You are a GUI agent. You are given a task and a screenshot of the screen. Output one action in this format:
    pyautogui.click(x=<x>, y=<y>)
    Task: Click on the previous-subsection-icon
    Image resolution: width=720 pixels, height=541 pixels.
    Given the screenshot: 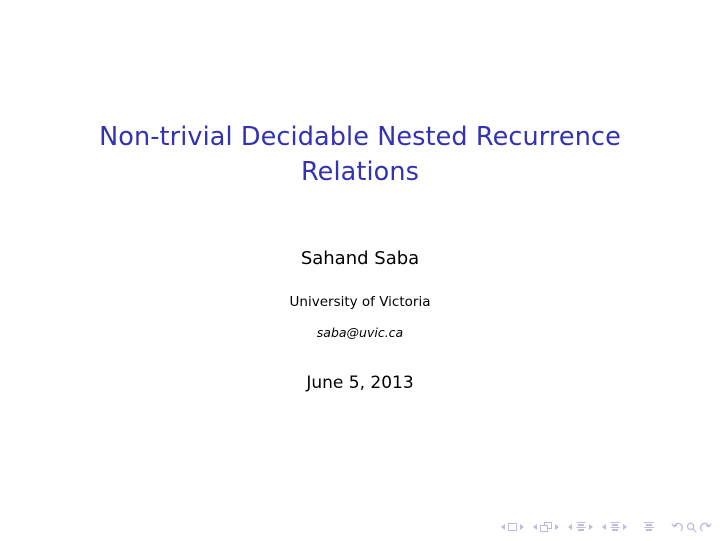 What is the action you would take?
    pyautogui.click(x=570, y=527)
    